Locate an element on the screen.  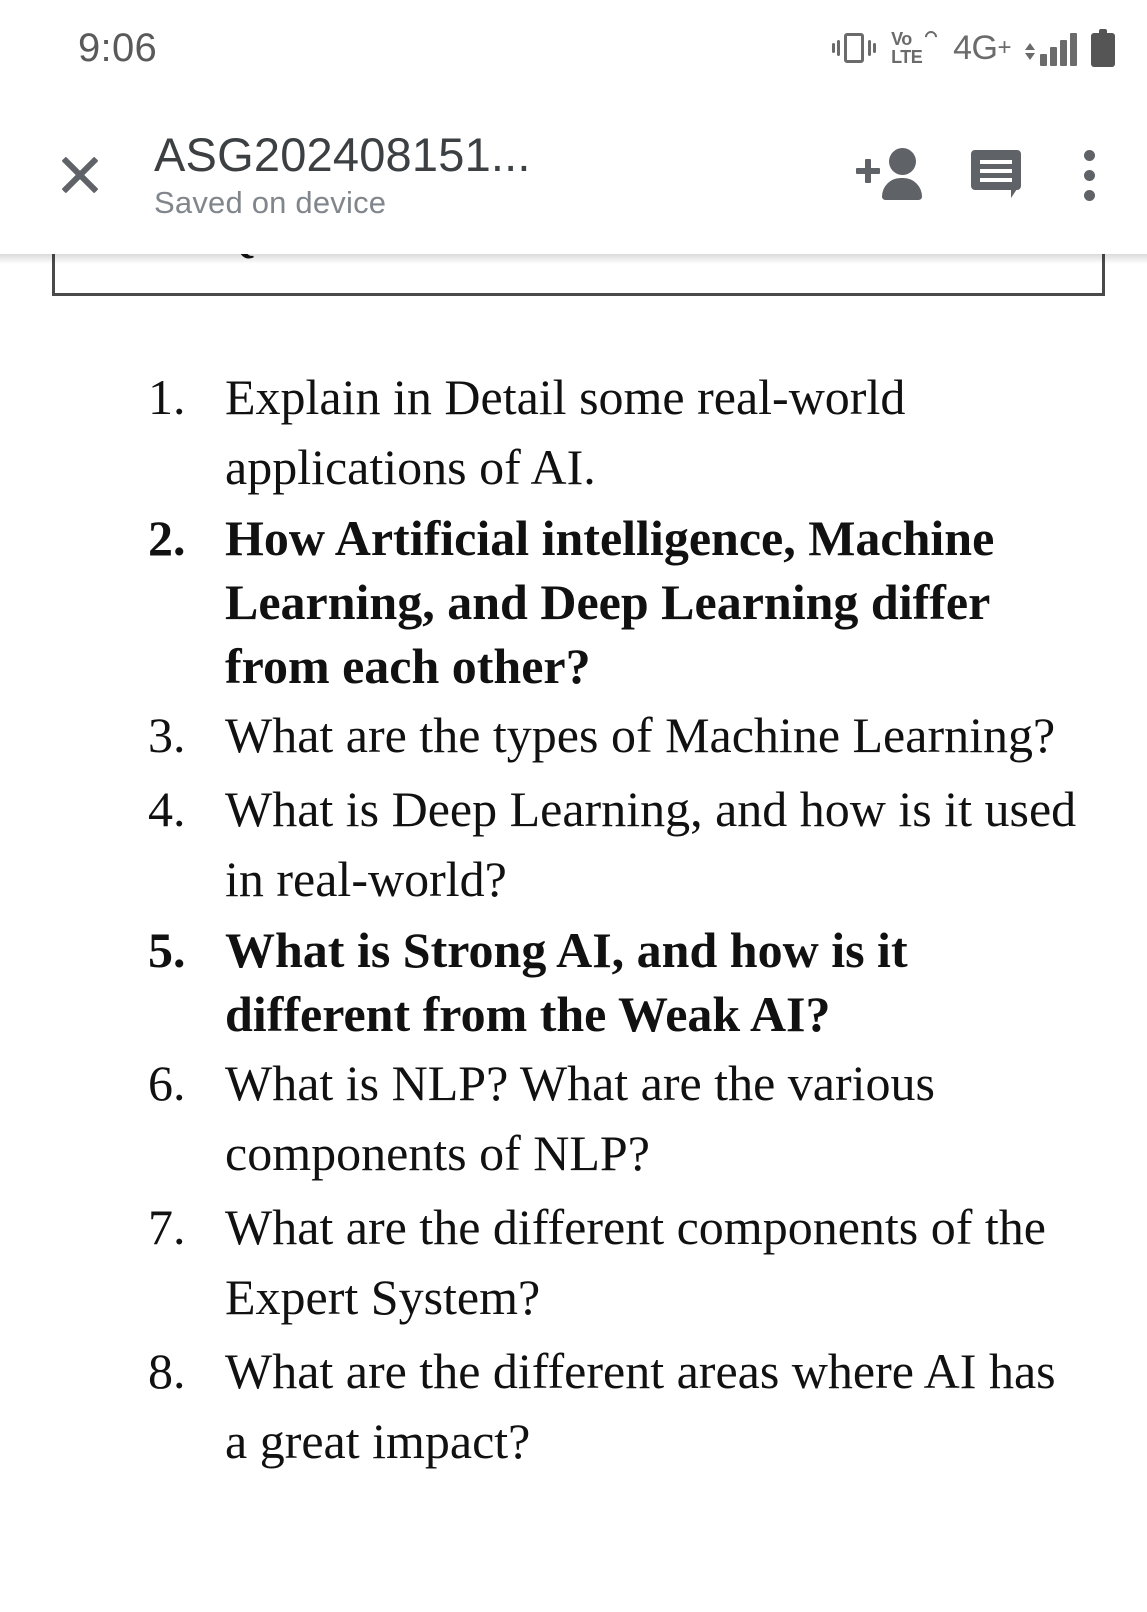
close-icon is located at coordinates (80, 175).